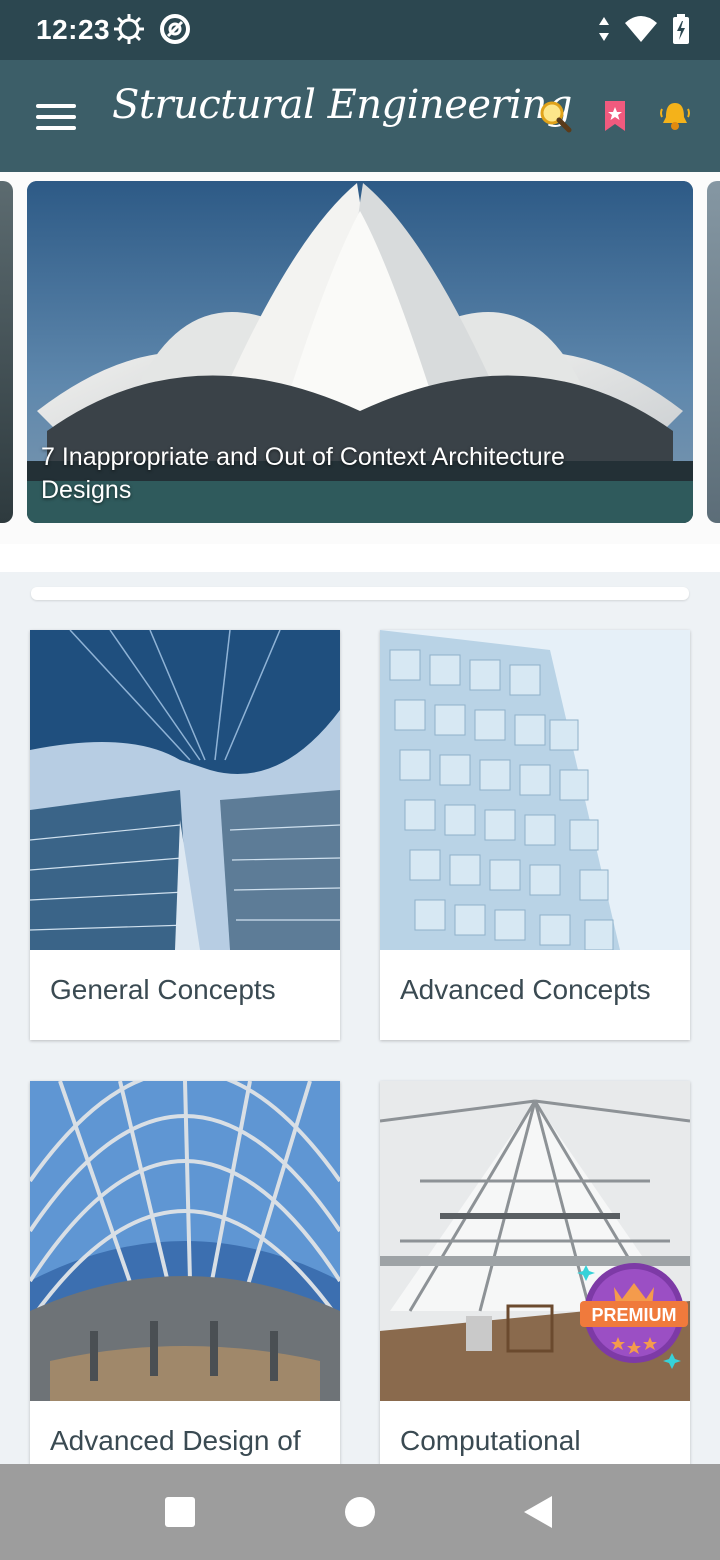 The height and width of the screenshot is (1560, 720). What do you see at coordinates (56, 117) in the screenshot?
I see `hamburger-menu-icon` at bounding box center [56, 117].